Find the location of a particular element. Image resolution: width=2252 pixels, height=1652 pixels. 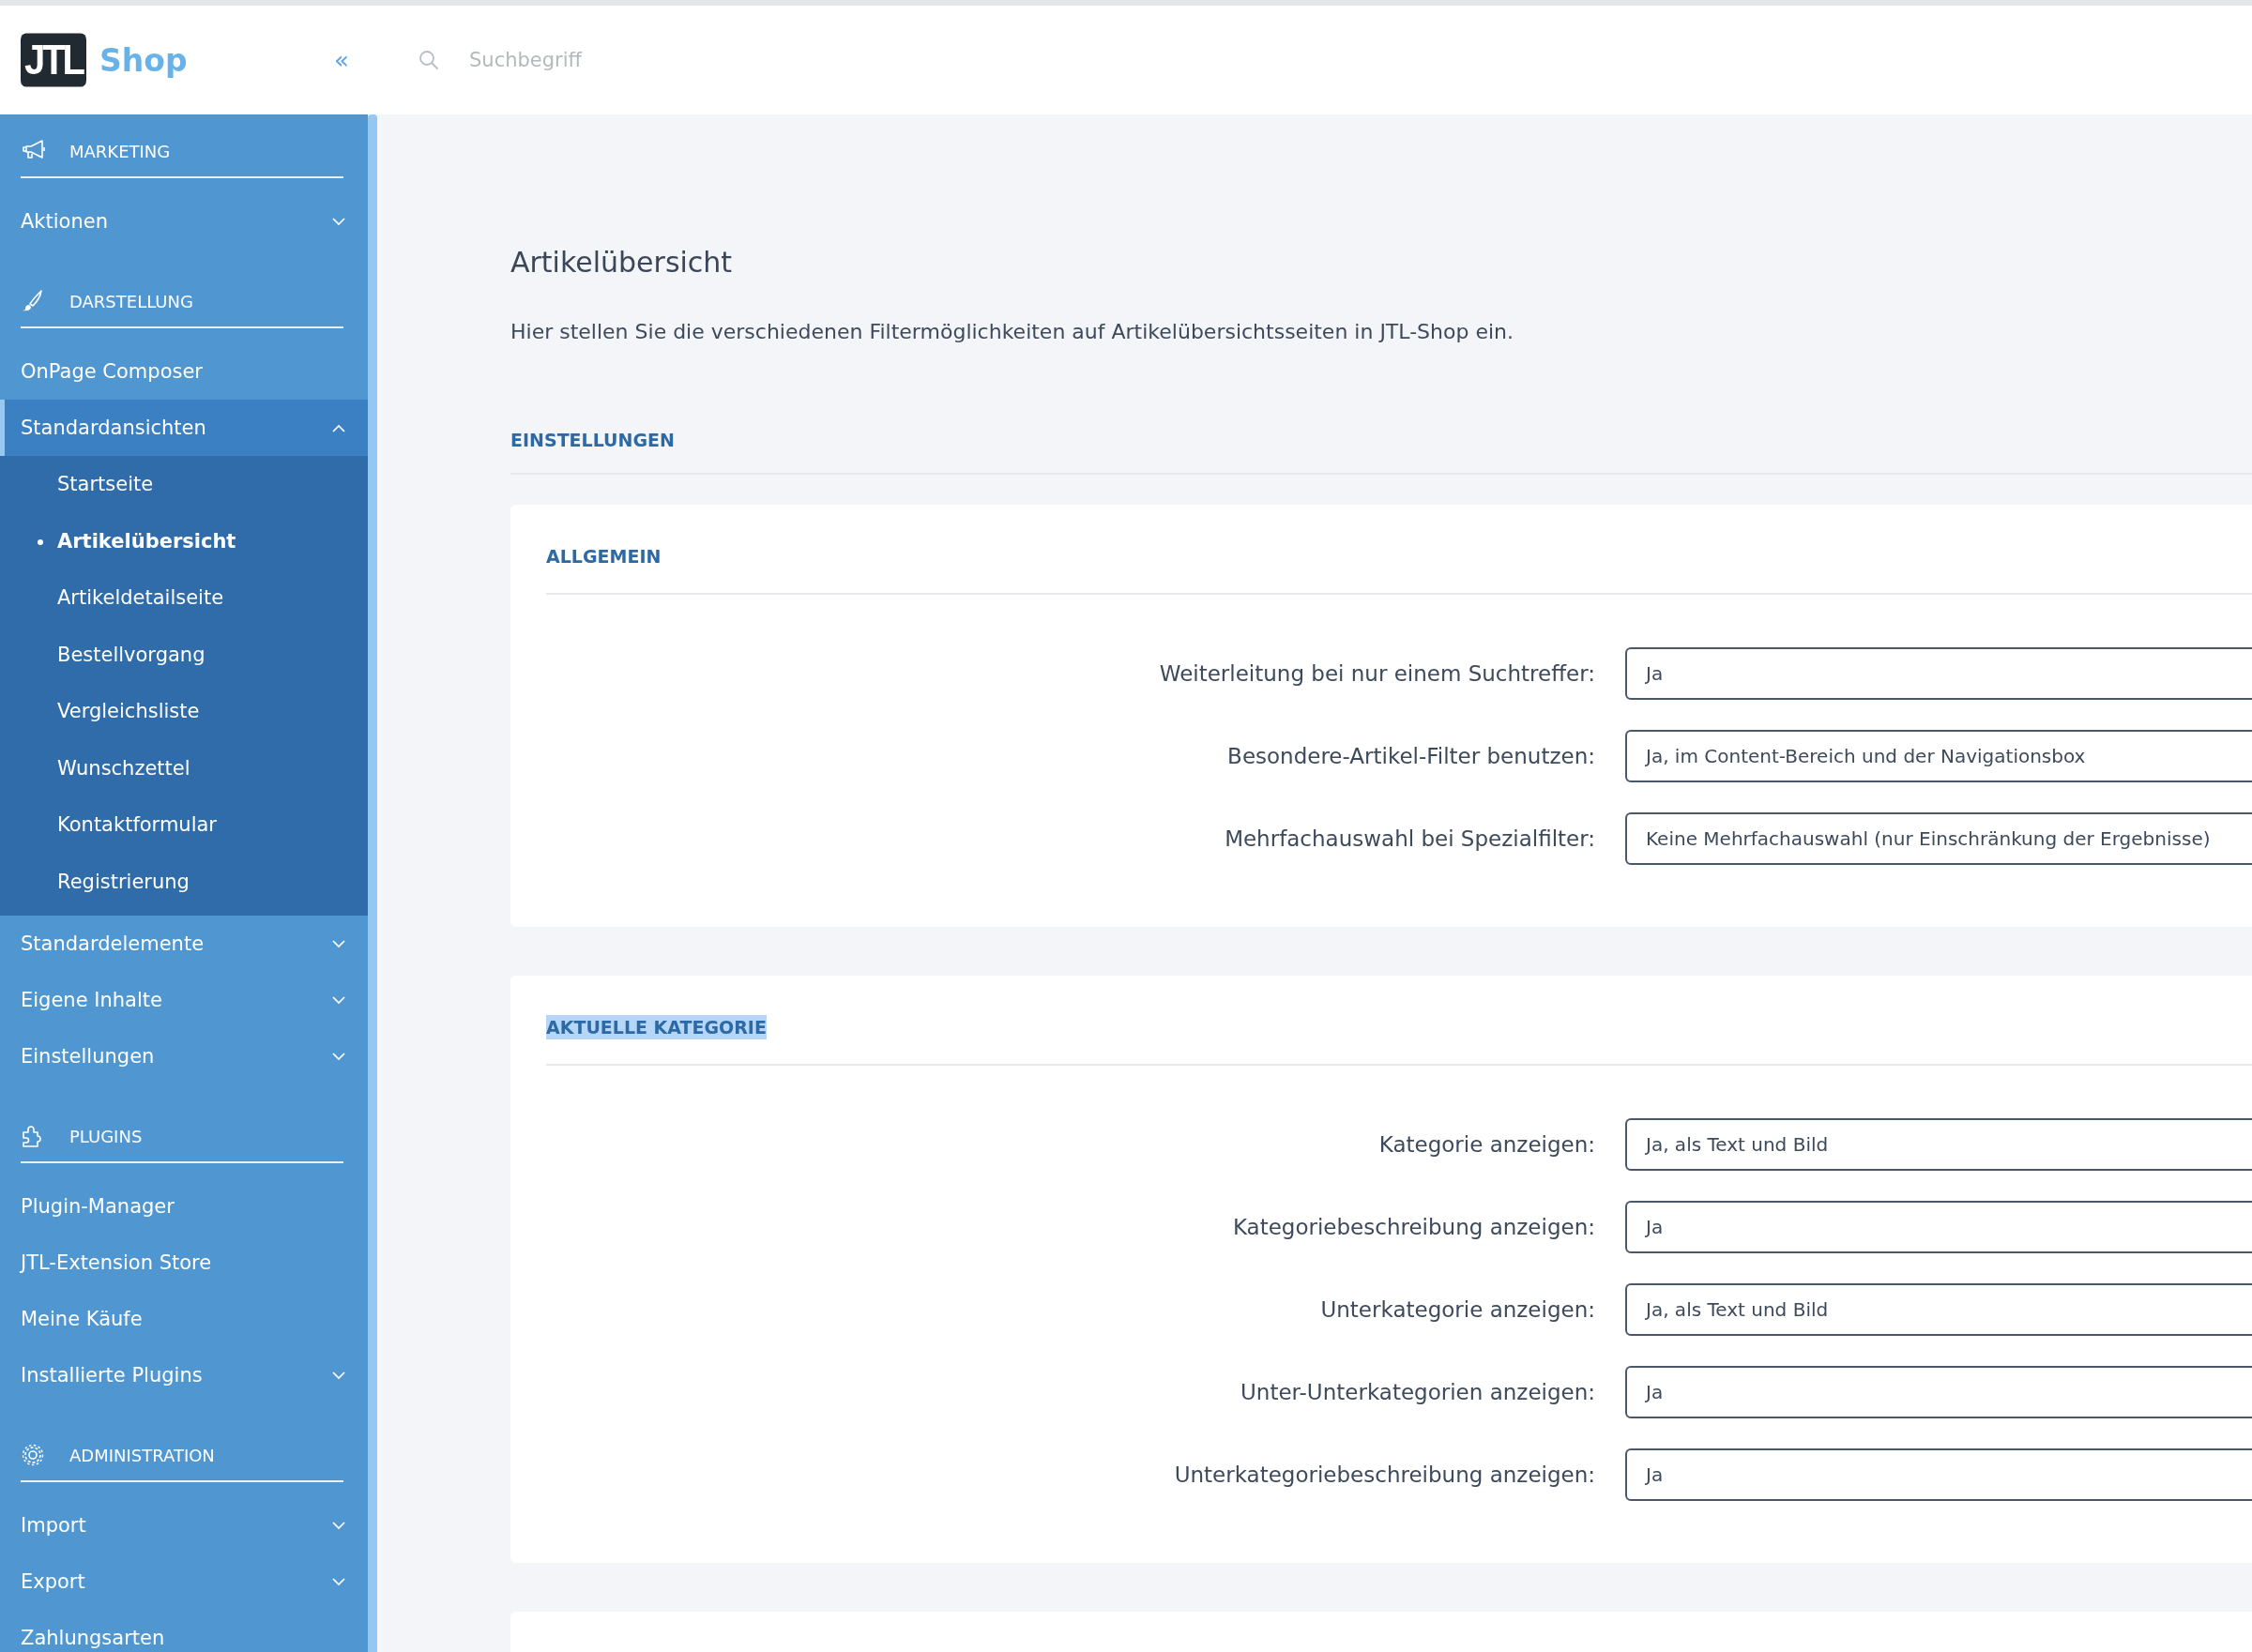

nav-item: Import is located at coordinates (184, 1525).